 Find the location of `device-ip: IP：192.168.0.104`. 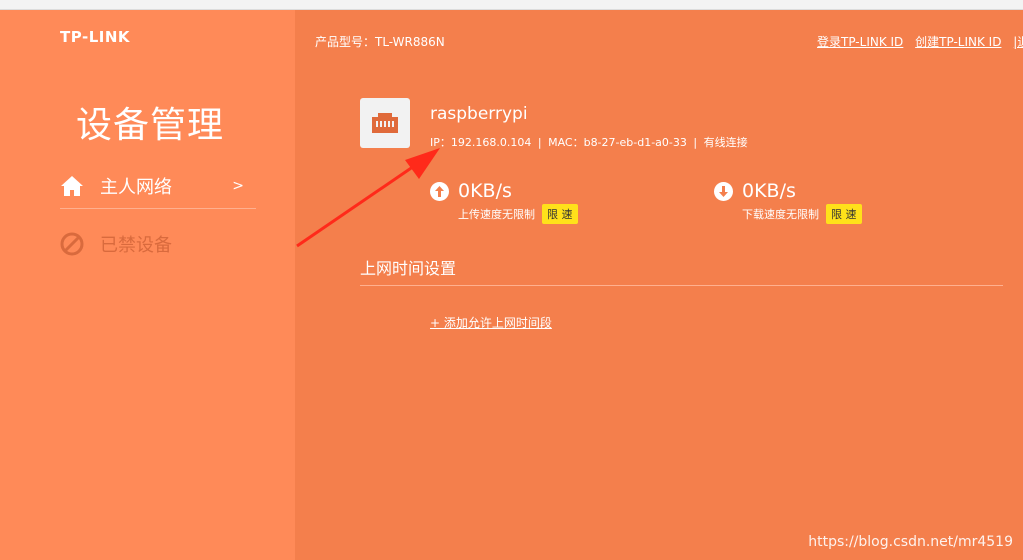

device-ip: IP：192.168.0.104 is located at coordinates (481, 142).